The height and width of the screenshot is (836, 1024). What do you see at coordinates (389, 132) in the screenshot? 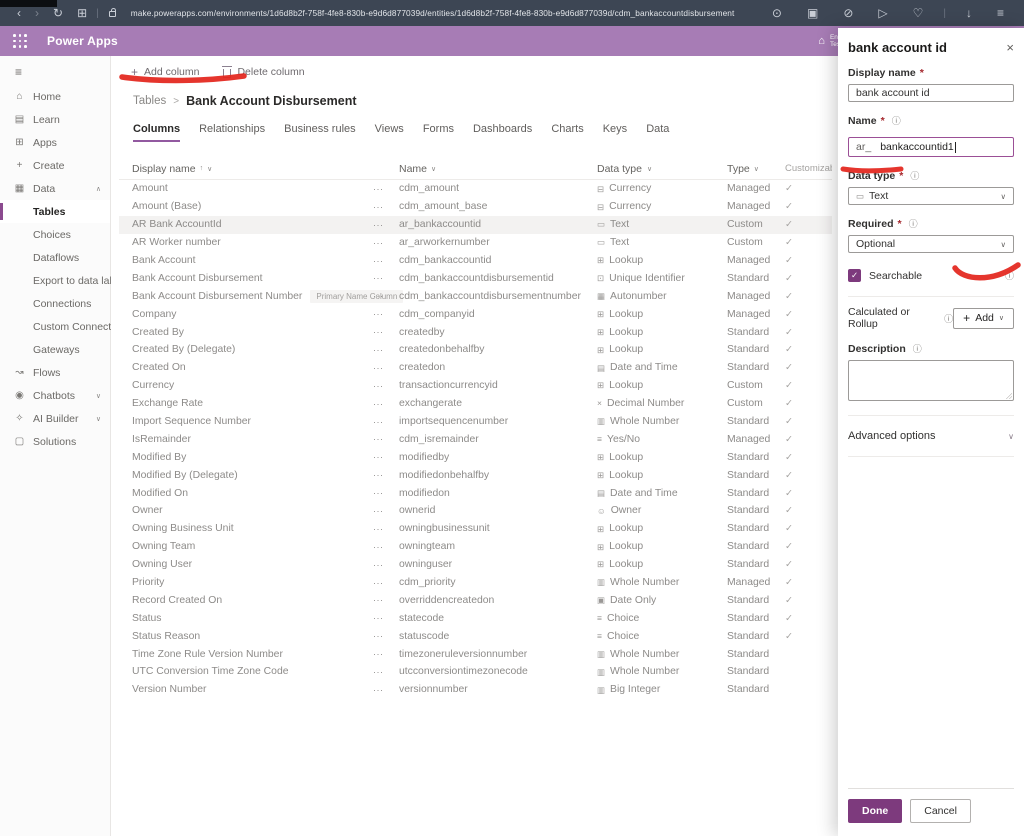
I see `tab-views: Views` at bounding box center [389, 132].